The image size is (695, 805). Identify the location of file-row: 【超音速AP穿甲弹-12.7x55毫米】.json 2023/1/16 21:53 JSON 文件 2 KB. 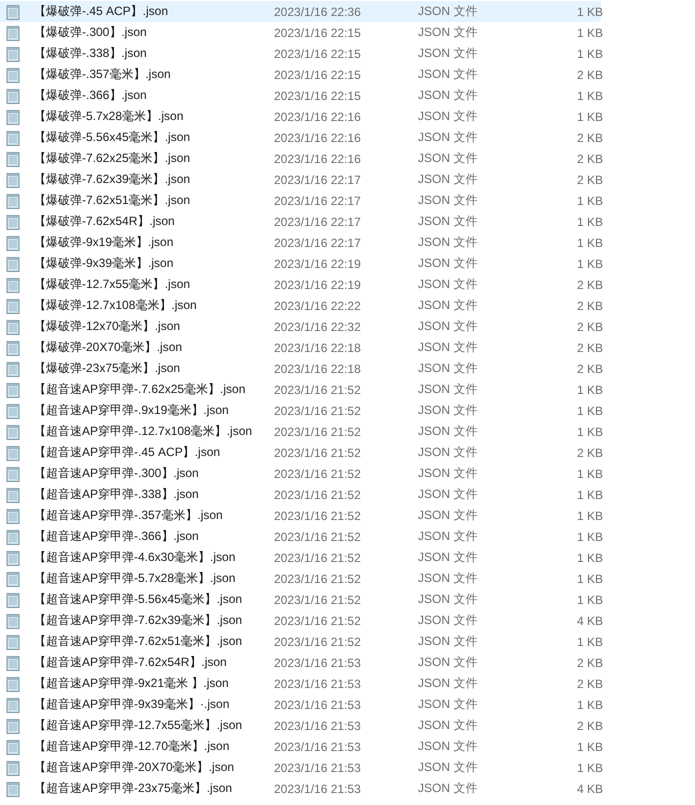
(300, 725).